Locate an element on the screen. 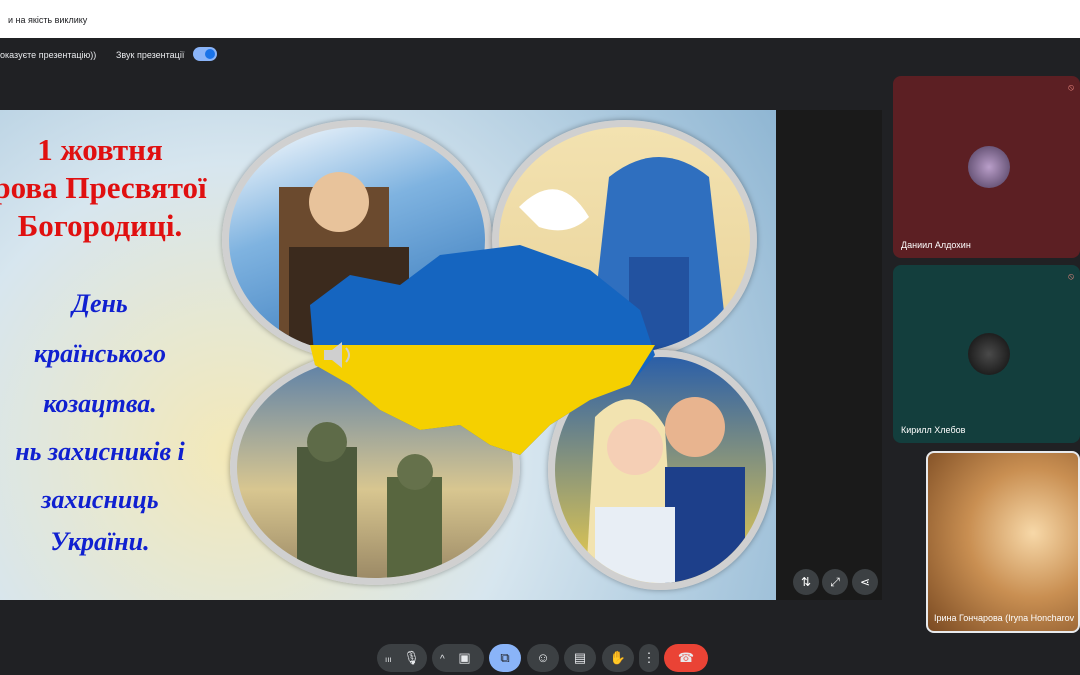 The image size is (1080, 675). end-call-button: ☎ is located at coordinates (686, 658).